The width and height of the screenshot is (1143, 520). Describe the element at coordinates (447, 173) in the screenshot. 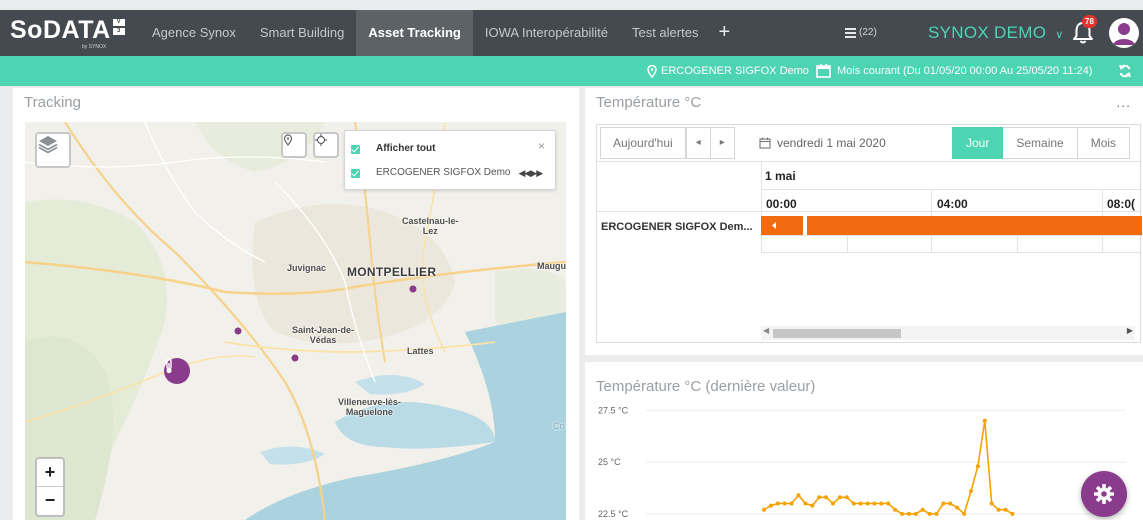

I see `legend-device-toggle: ERCOGENER SIGFOX Demo ◀◀▶▶` at that location.